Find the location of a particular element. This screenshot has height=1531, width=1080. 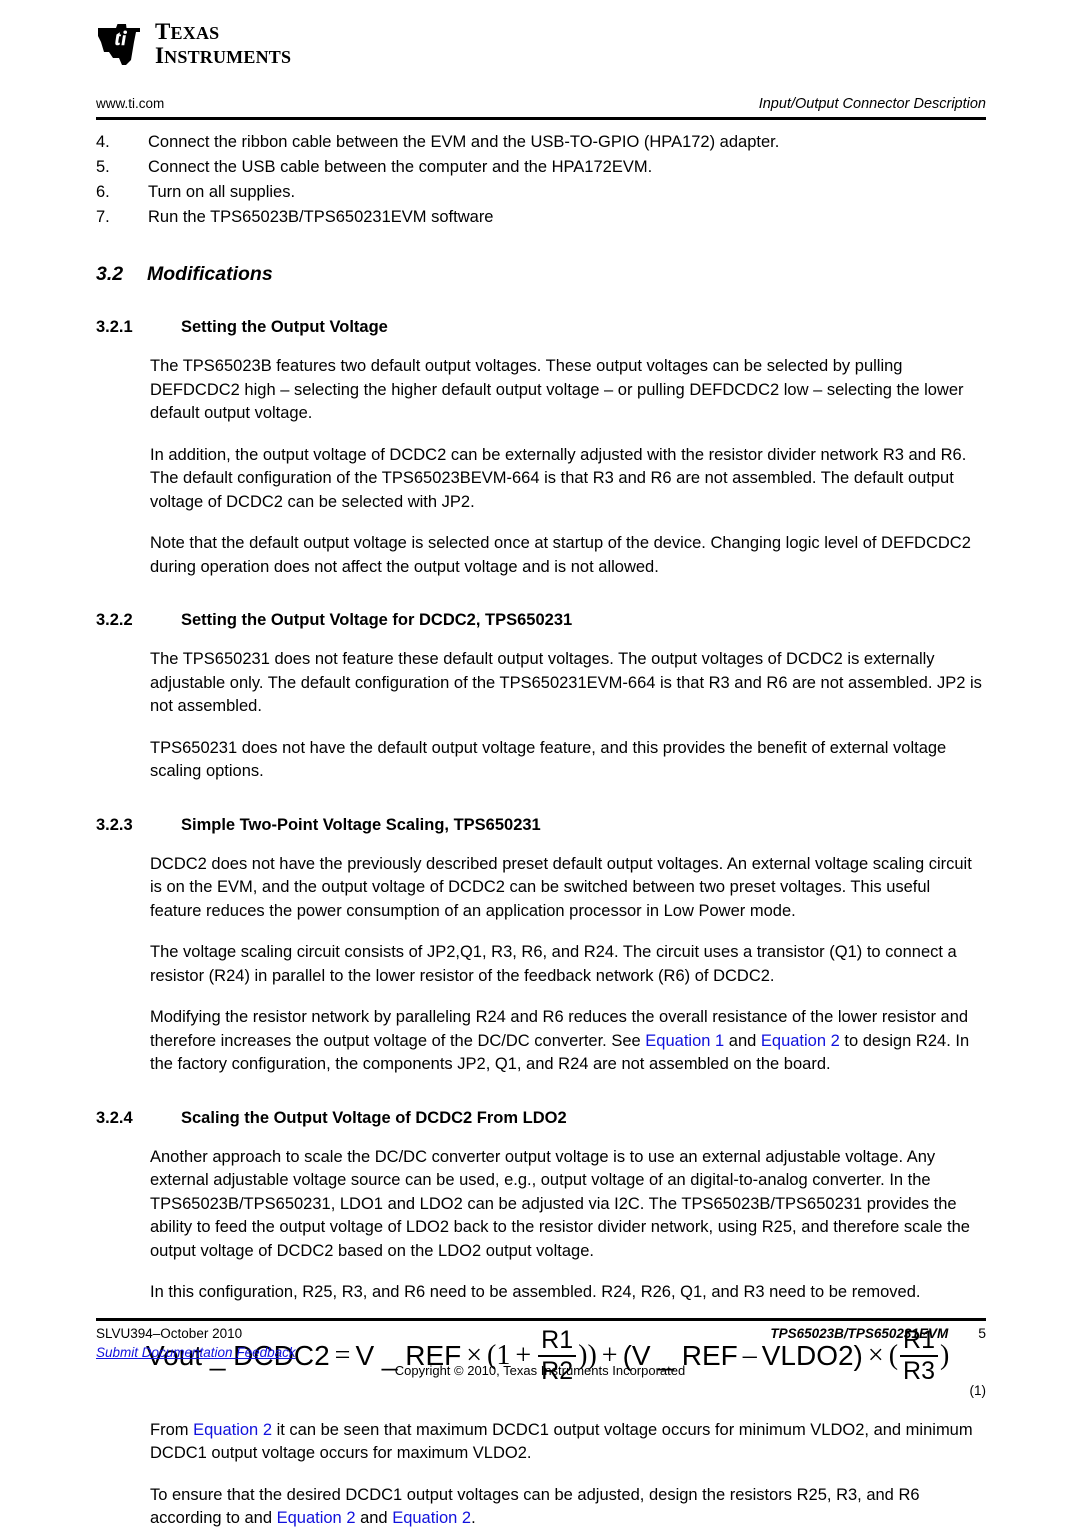

subsection-number: 3.2.2 is located at coordinates (114, 620).